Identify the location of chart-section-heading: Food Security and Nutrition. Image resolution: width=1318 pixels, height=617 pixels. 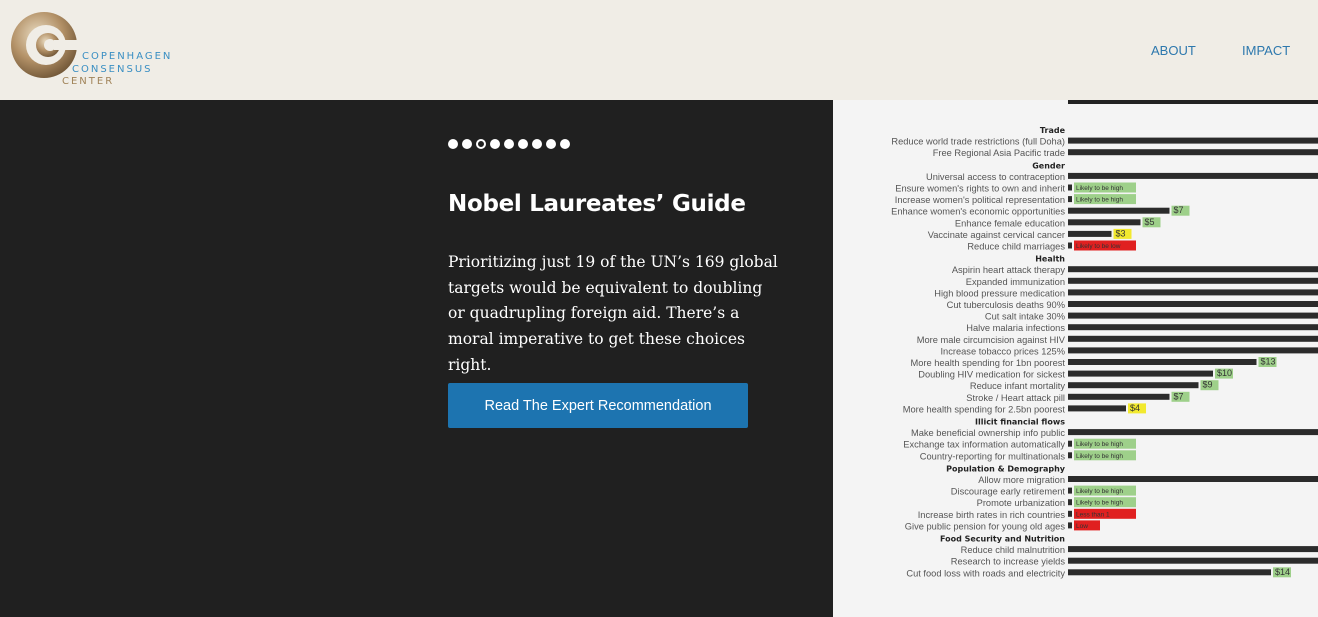
(1002, 539).